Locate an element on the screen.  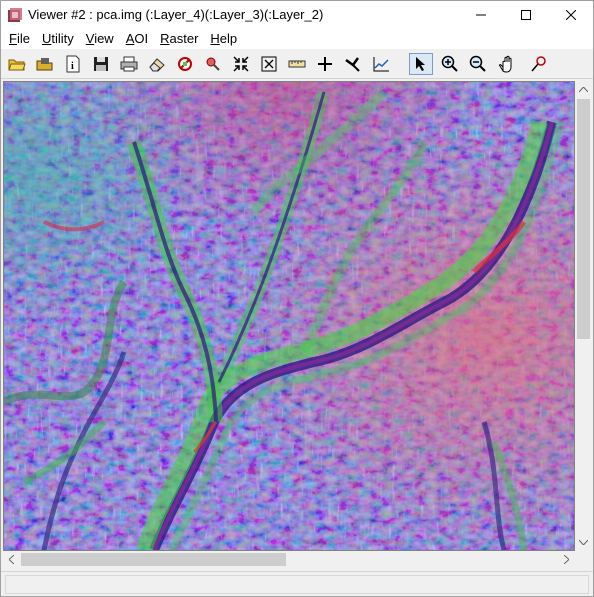
minimize-button is located at coordinates (480, 14).